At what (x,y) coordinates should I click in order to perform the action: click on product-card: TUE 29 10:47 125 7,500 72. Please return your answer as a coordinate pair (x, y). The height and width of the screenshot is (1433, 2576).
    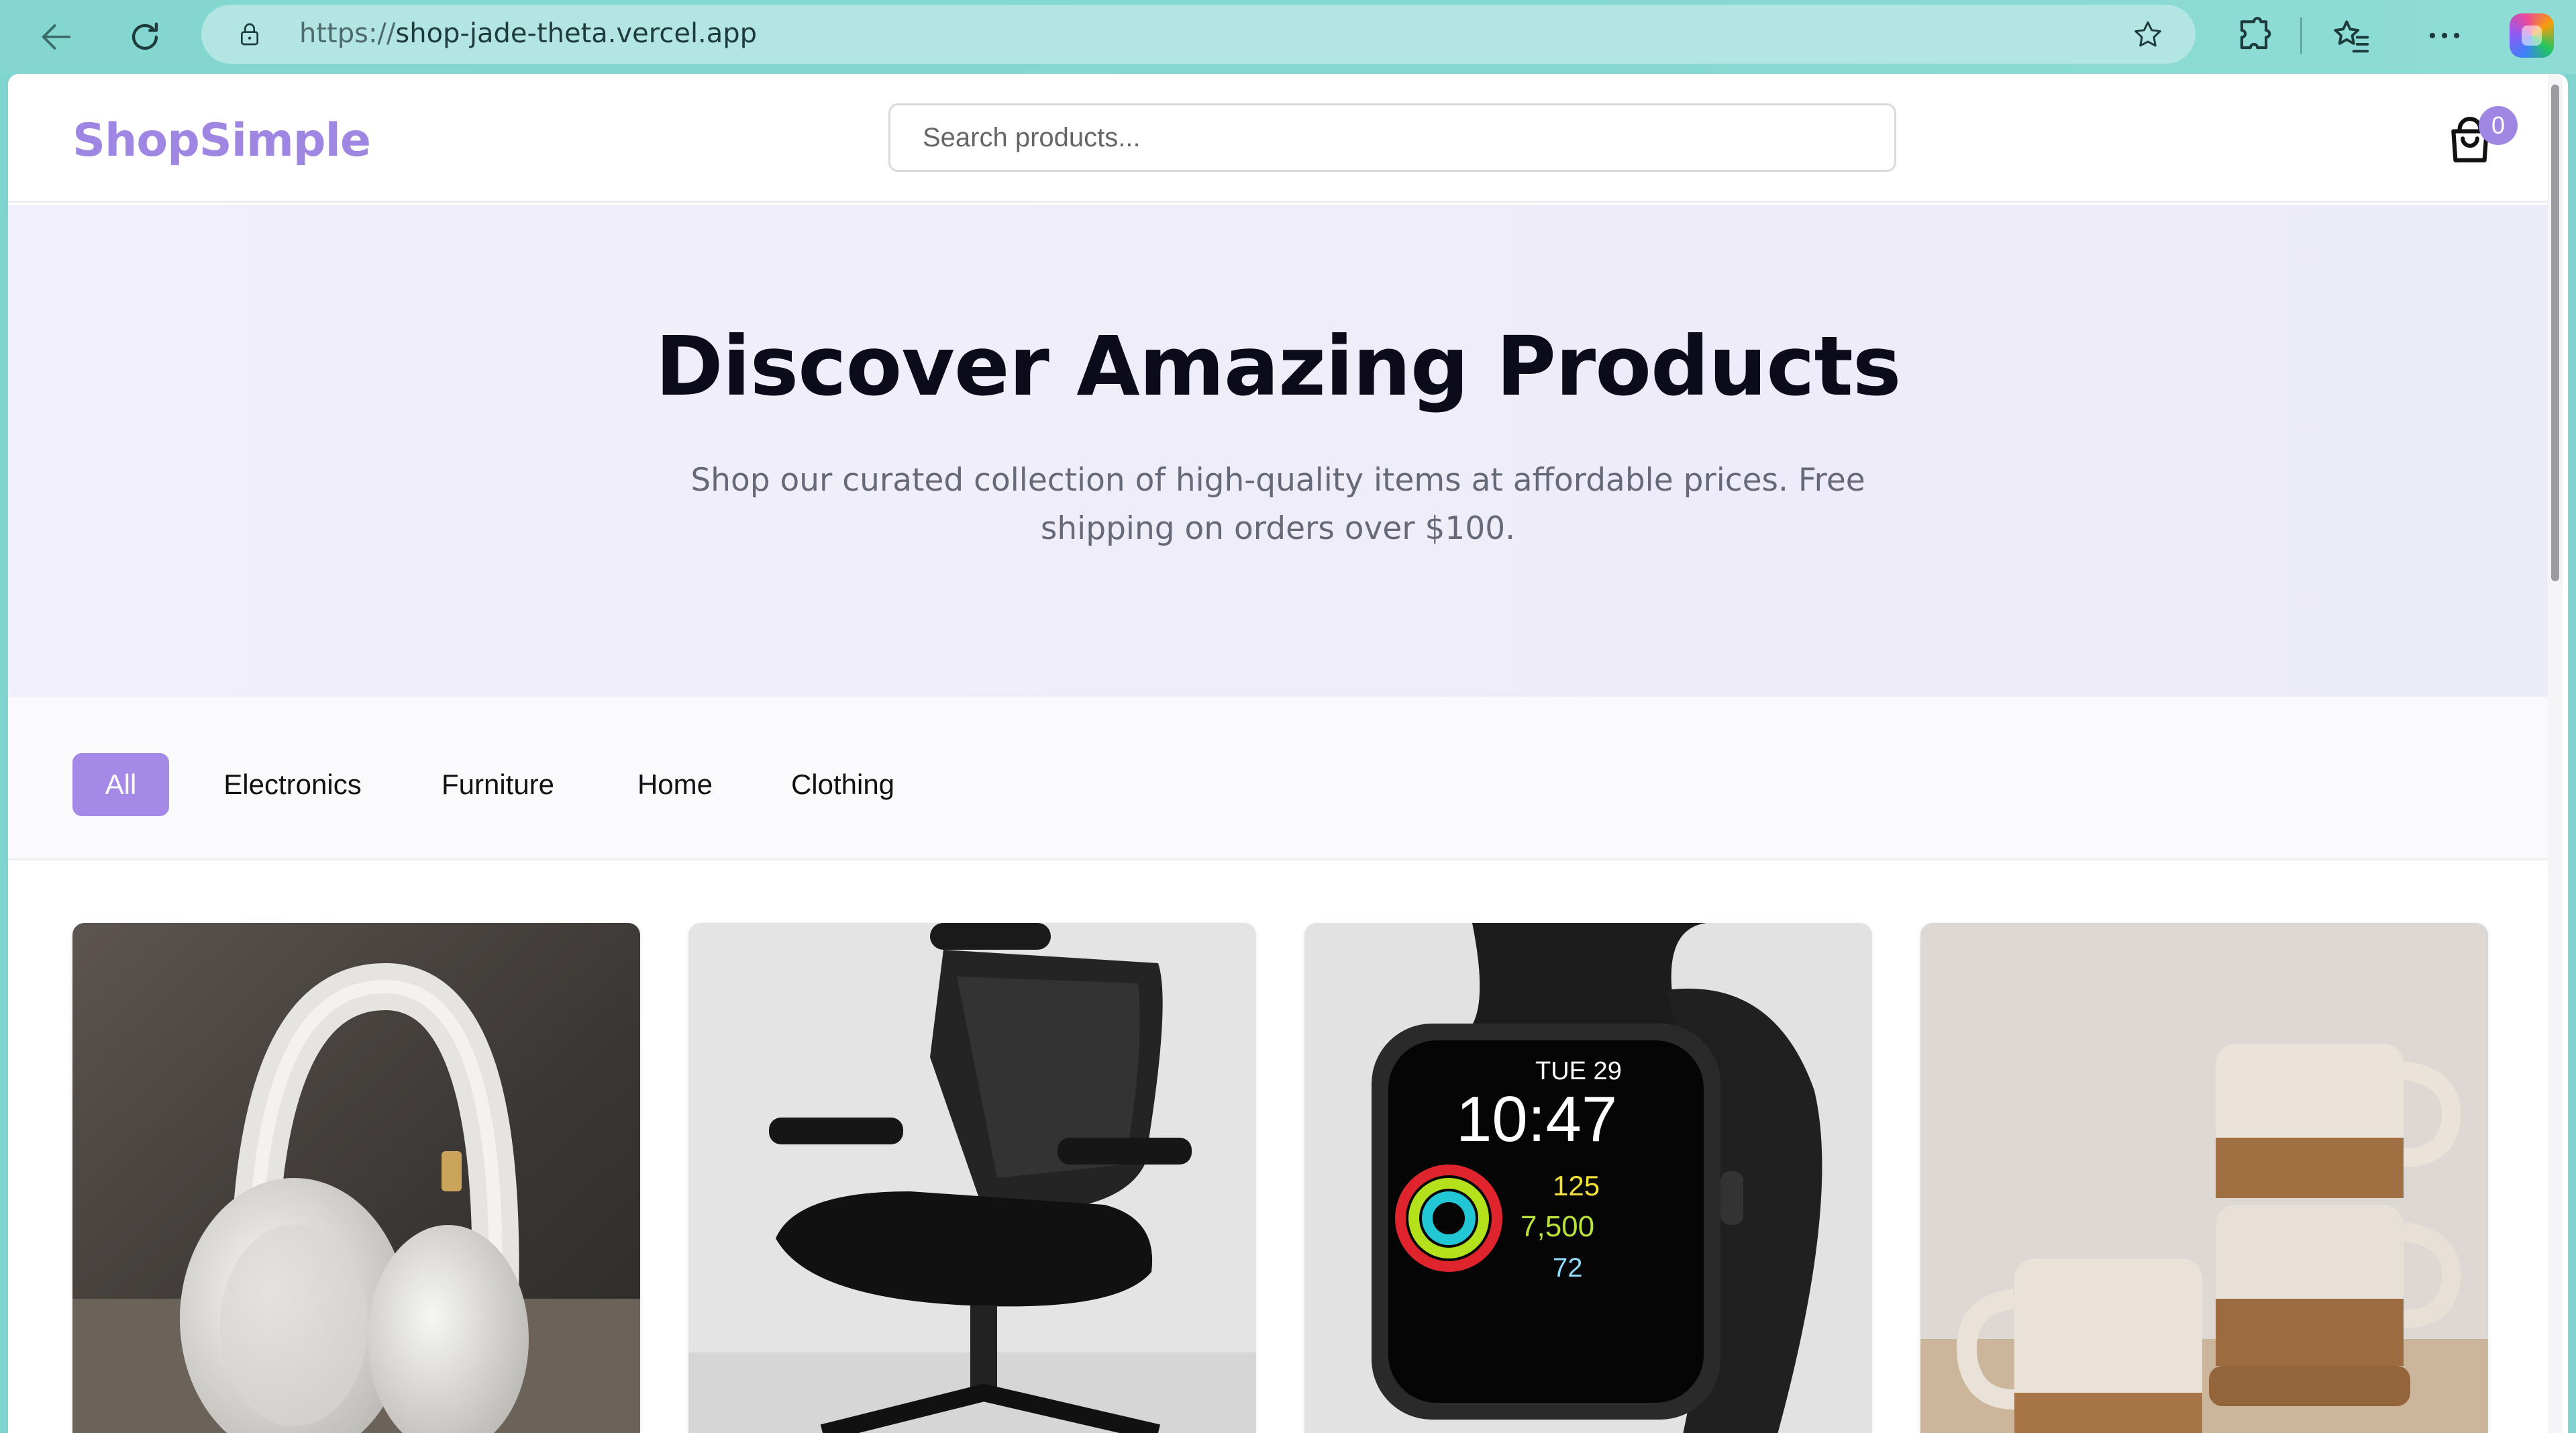
    Looking at the image, I should click on (1588, 1178).